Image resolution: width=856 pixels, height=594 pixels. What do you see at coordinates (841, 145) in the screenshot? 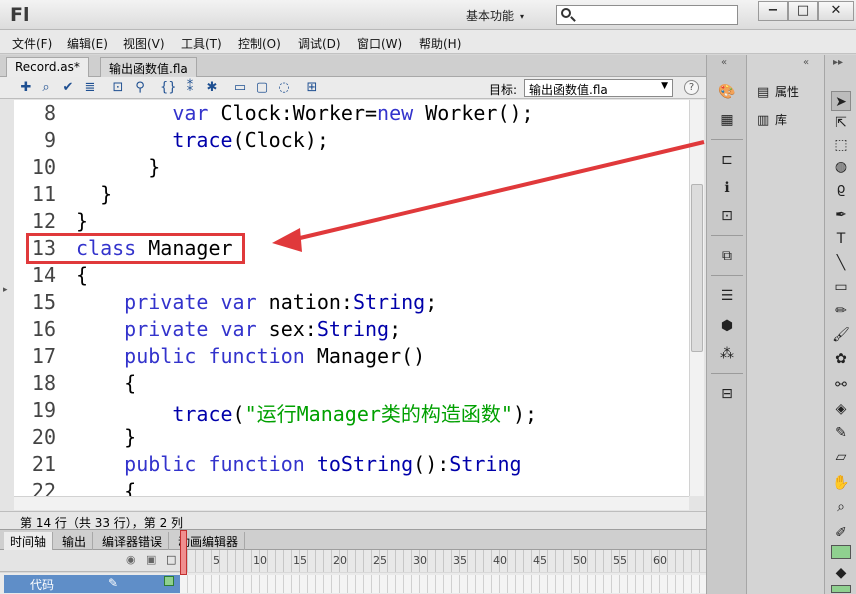
I see `free-transform-tool-icon: ⬚` at bounding box center [841, 145].